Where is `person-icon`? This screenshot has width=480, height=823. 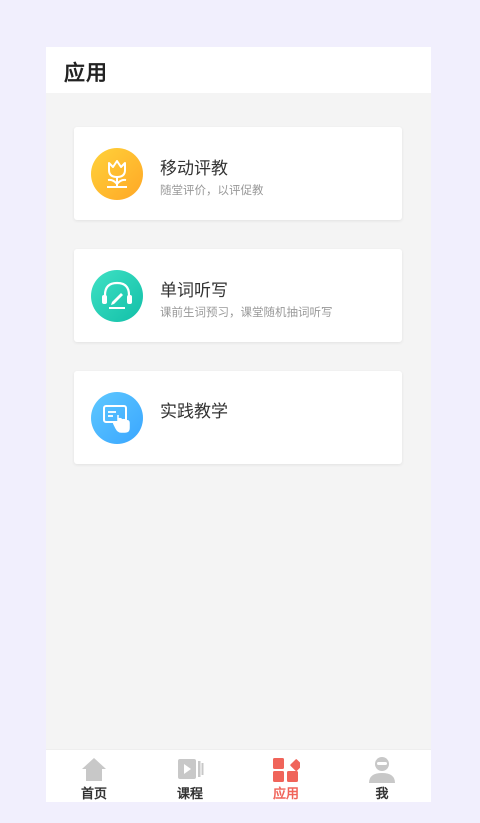 person-icon is located at coordinates (382, 769).